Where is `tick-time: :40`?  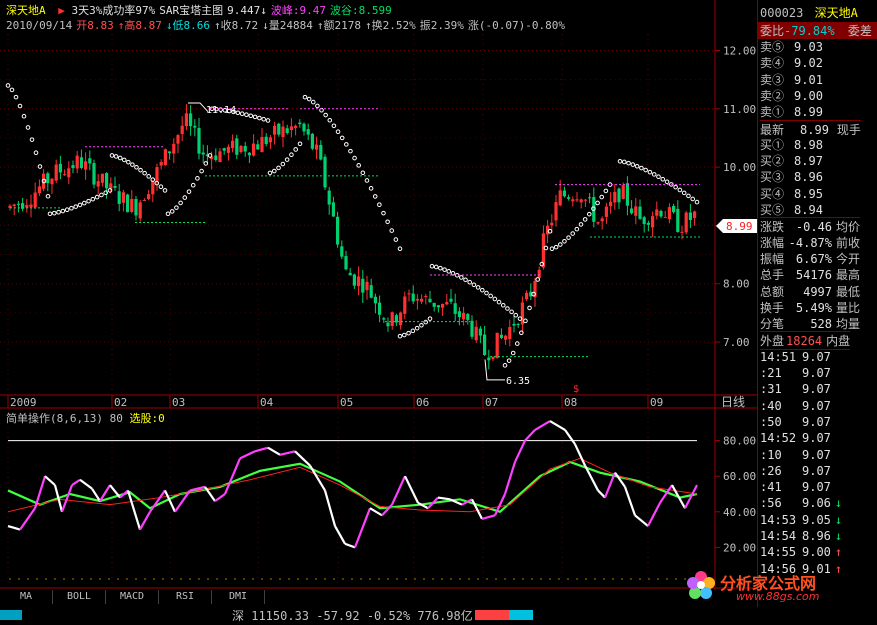
tick-time: :40 is located at coordinates (771, 405).